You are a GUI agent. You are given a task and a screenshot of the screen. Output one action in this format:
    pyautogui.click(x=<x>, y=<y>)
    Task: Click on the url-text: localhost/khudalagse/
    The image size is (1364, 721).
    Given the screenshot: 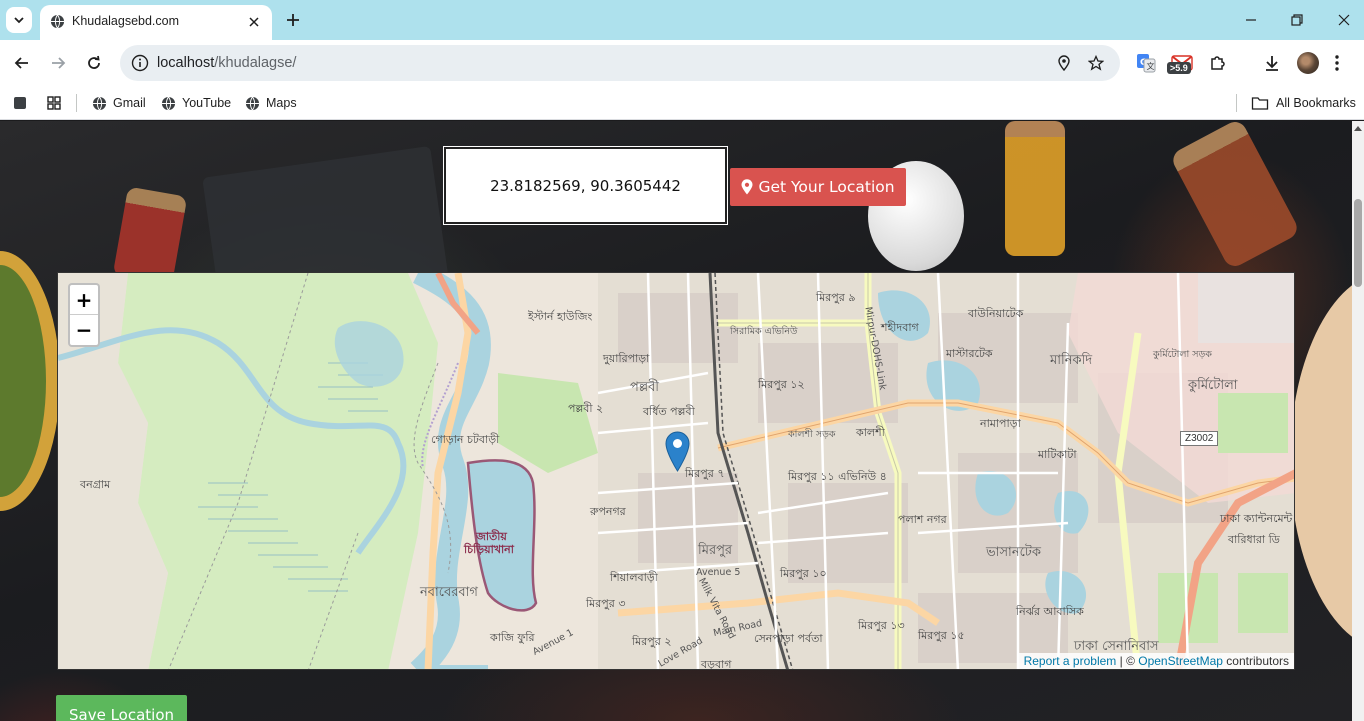 What is the action you would take?
    pyautogui.click(x=226, y=63)
    